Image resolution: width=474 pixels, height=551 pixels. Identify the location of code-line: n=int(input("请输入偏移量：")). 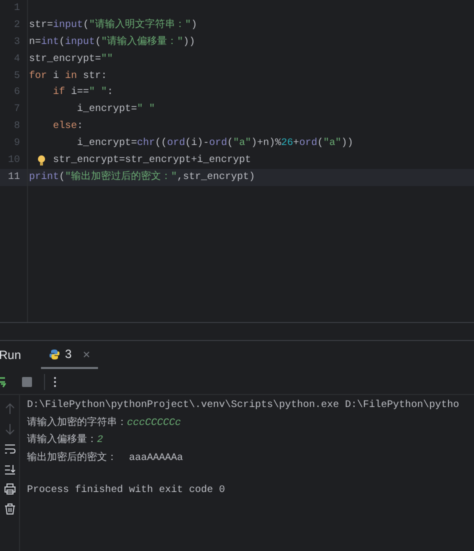
(112, 42).